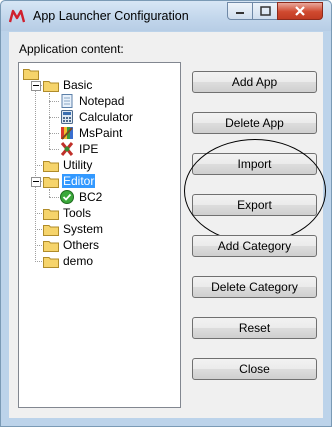 The height and width of the screenshot is (427, 332). What do you see at coordinates (67, 197) in the screenshot?
I see `green-check-circle-icon` at bounding box center [67, 197].